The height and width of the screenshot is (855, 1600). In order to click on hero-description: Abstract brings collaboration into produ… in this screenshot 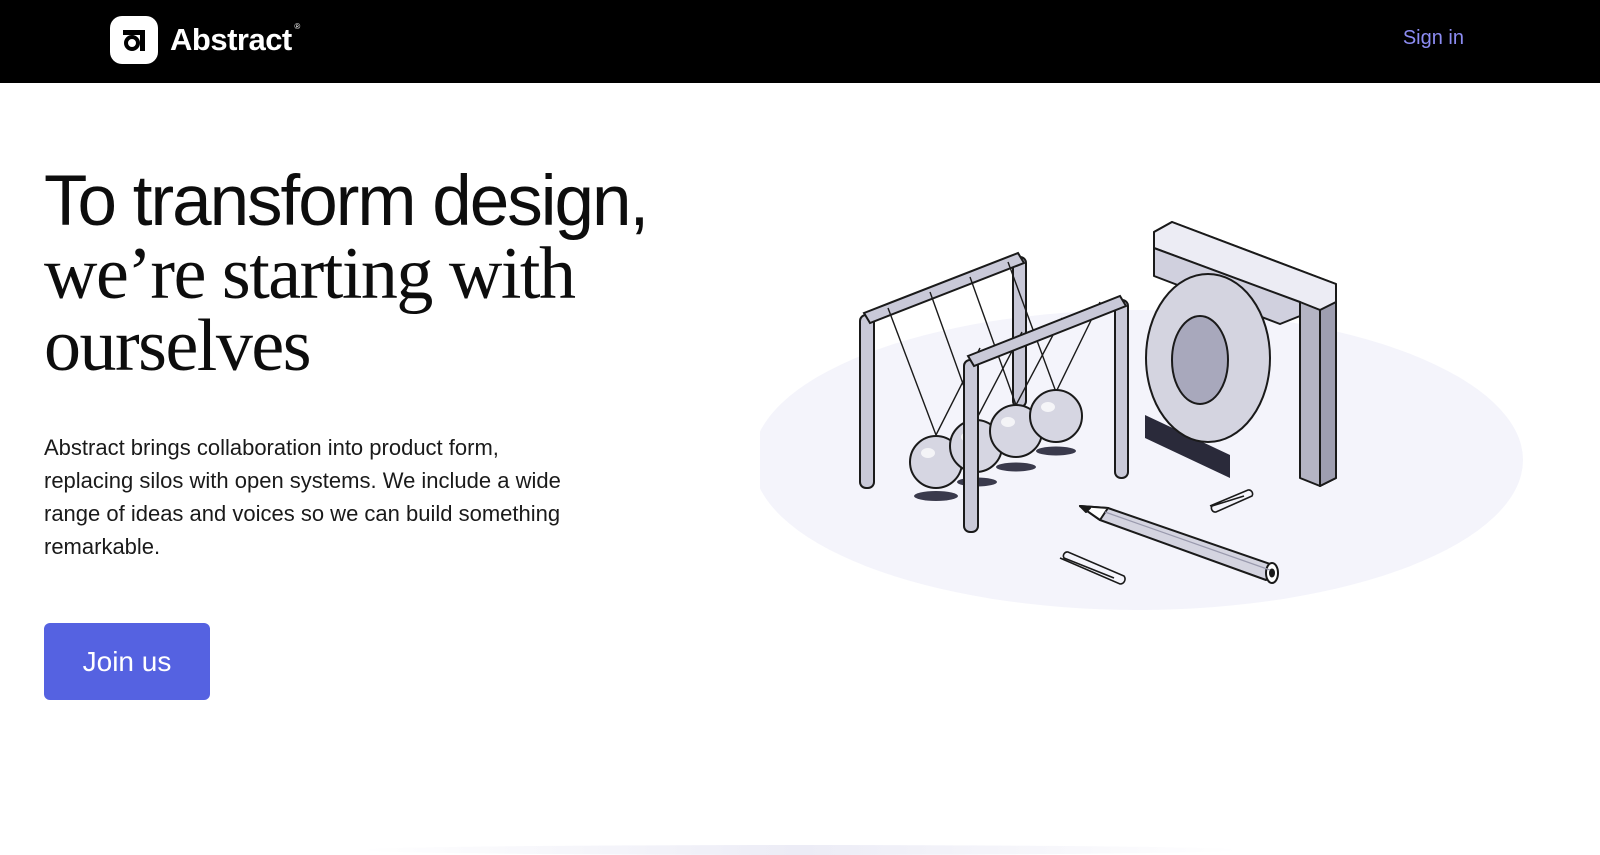, I will do `click(302, 497)`.